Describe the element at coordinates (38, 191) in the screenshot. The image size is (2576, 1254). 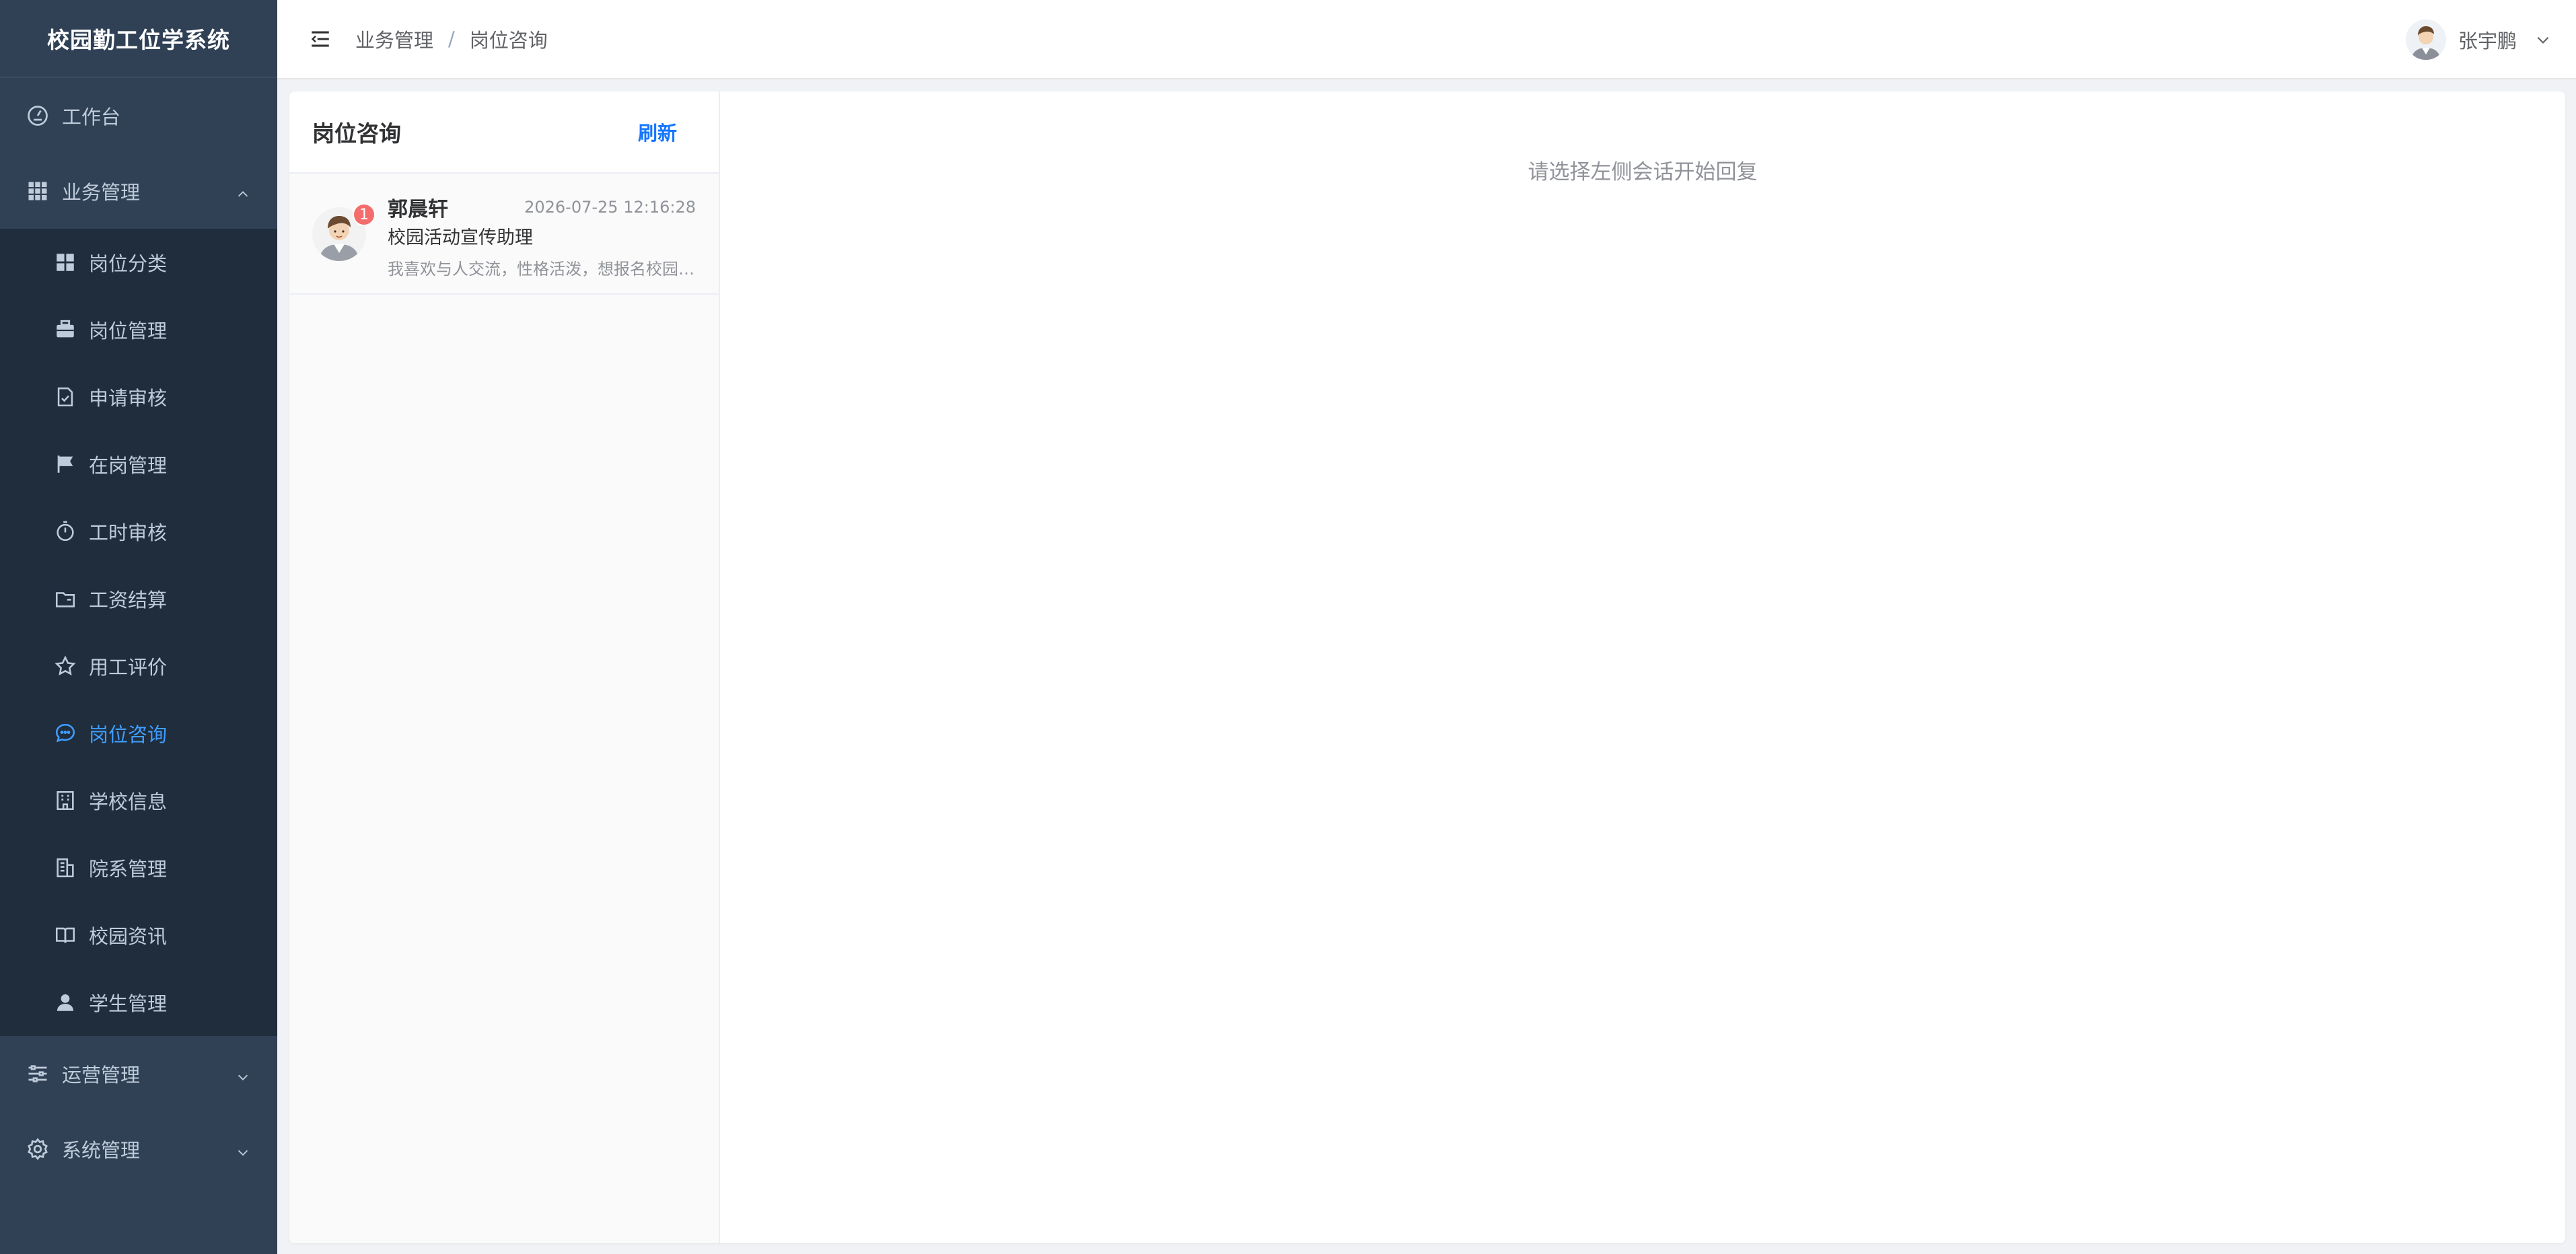
I see `grid-icon` at that location.